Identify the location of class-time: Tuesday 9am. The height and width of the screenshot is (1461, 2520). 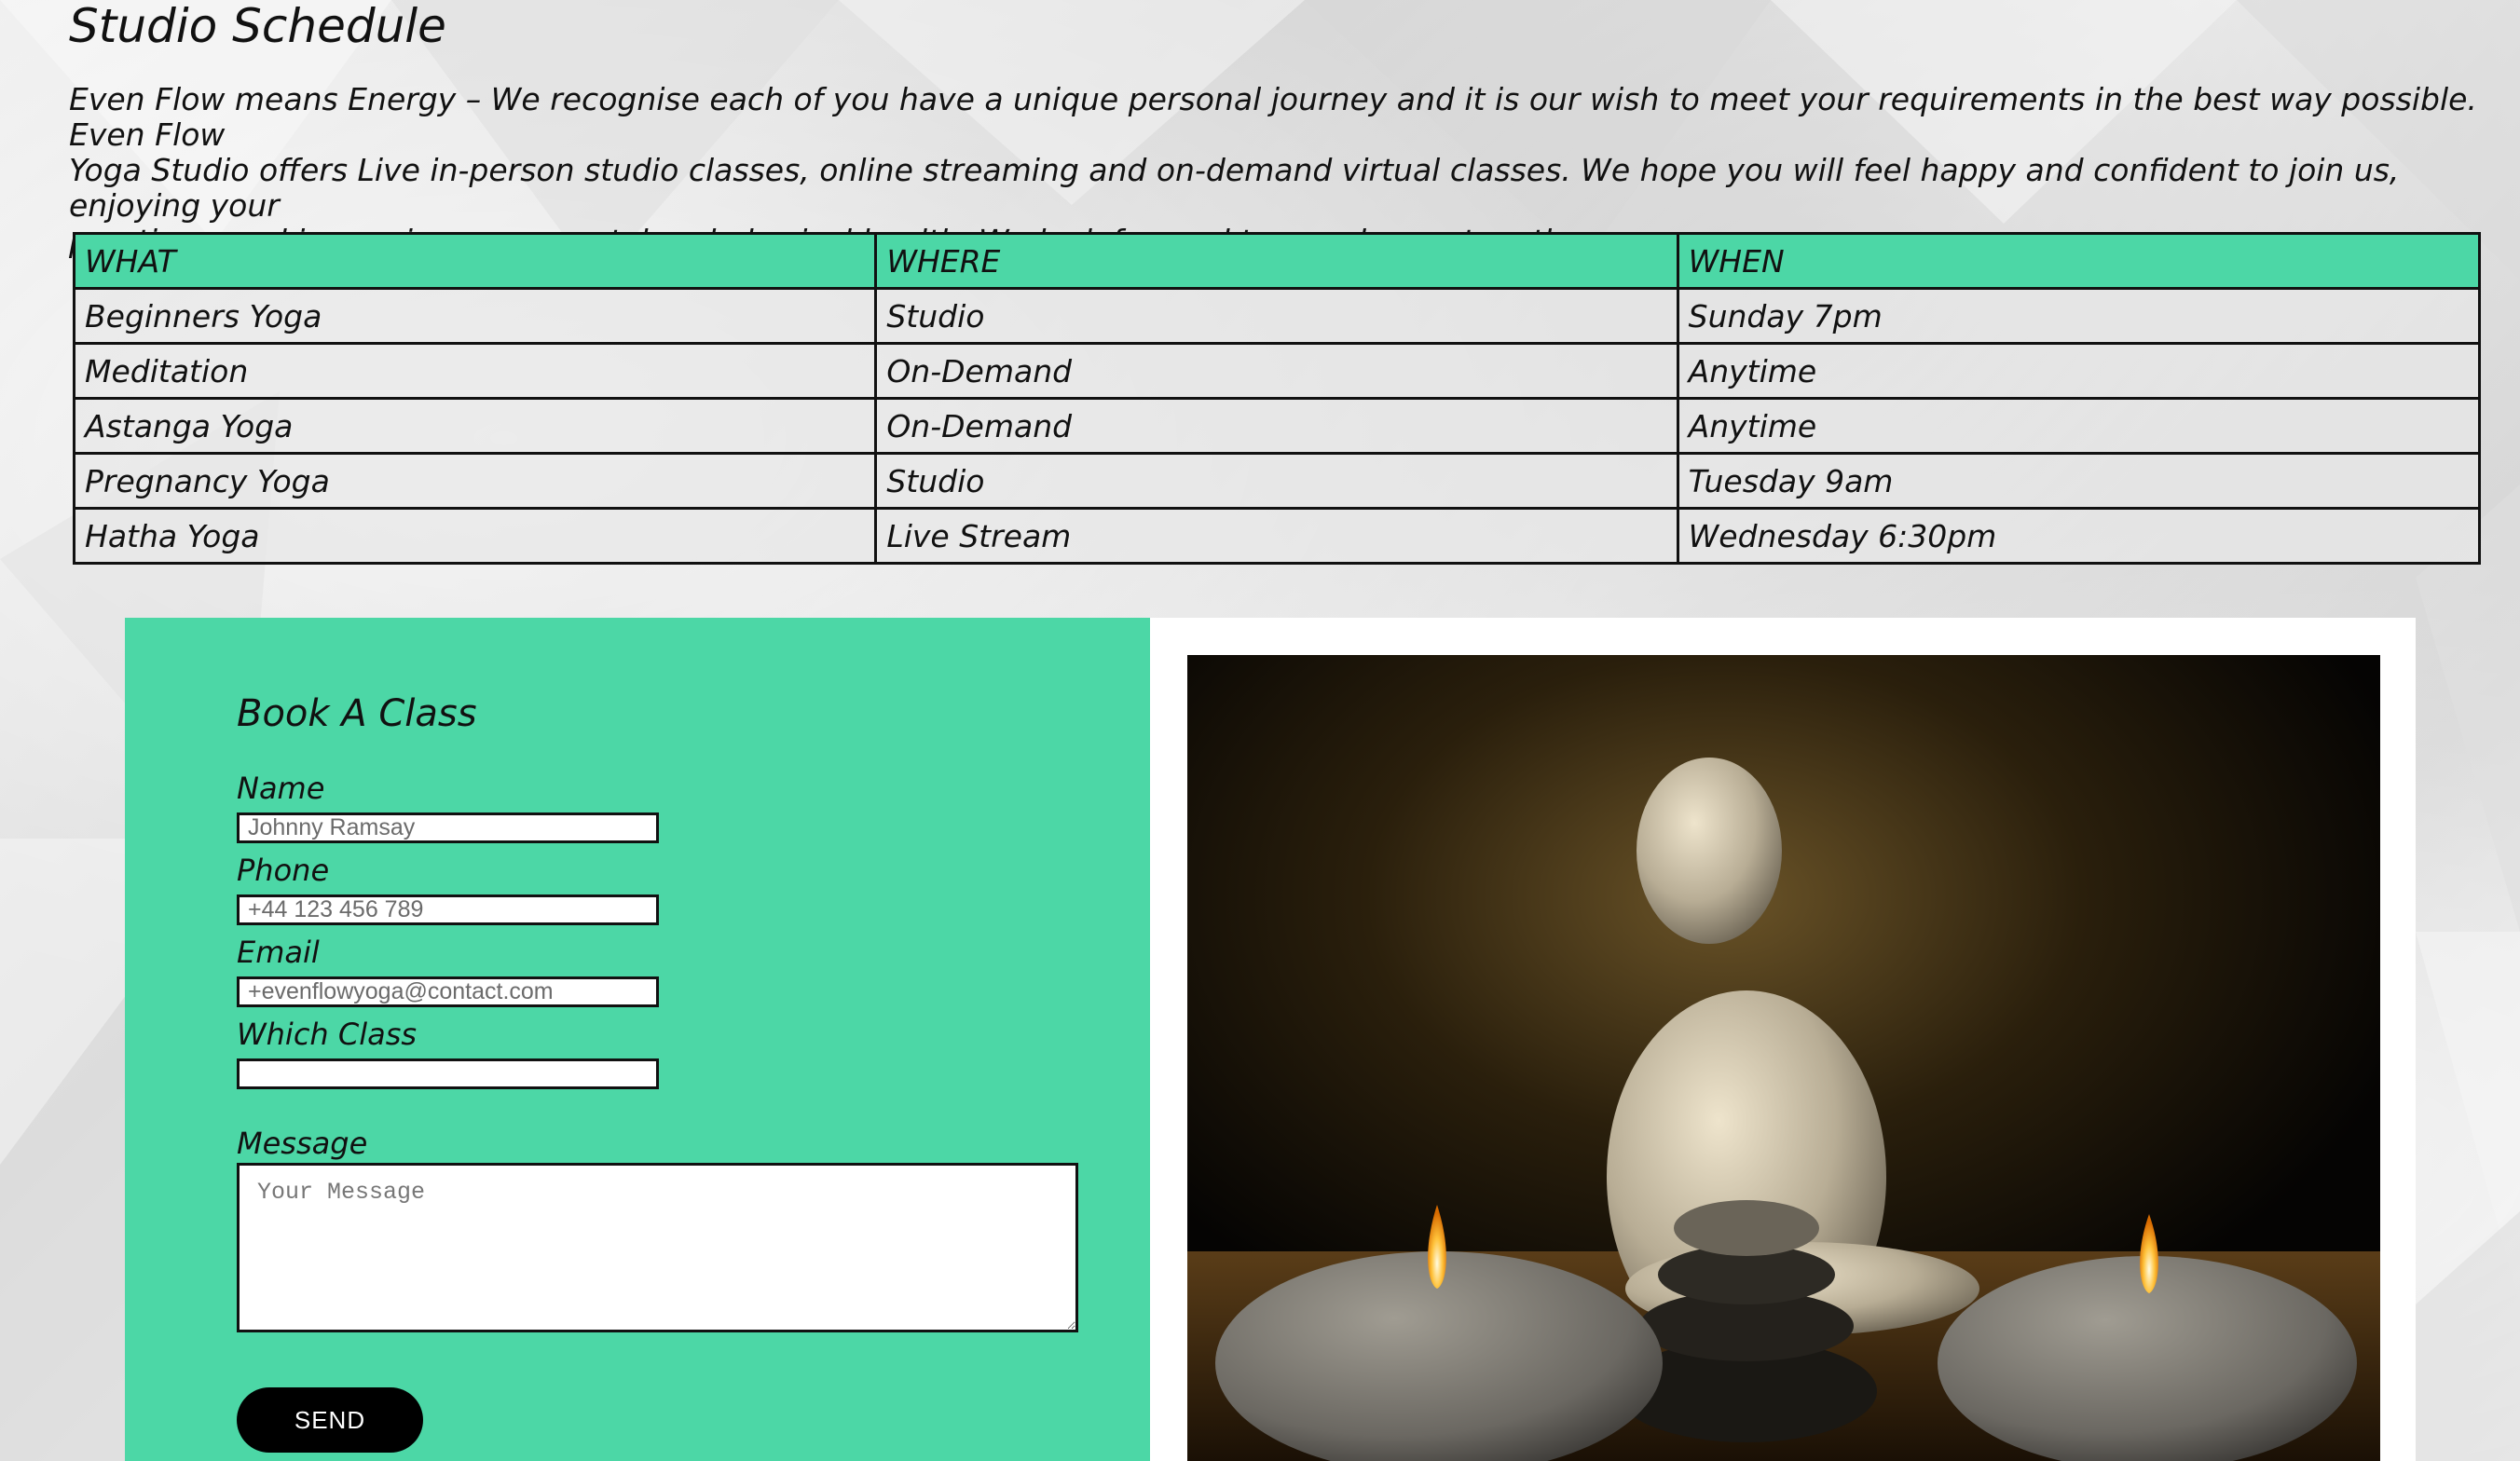
(2079, 481).